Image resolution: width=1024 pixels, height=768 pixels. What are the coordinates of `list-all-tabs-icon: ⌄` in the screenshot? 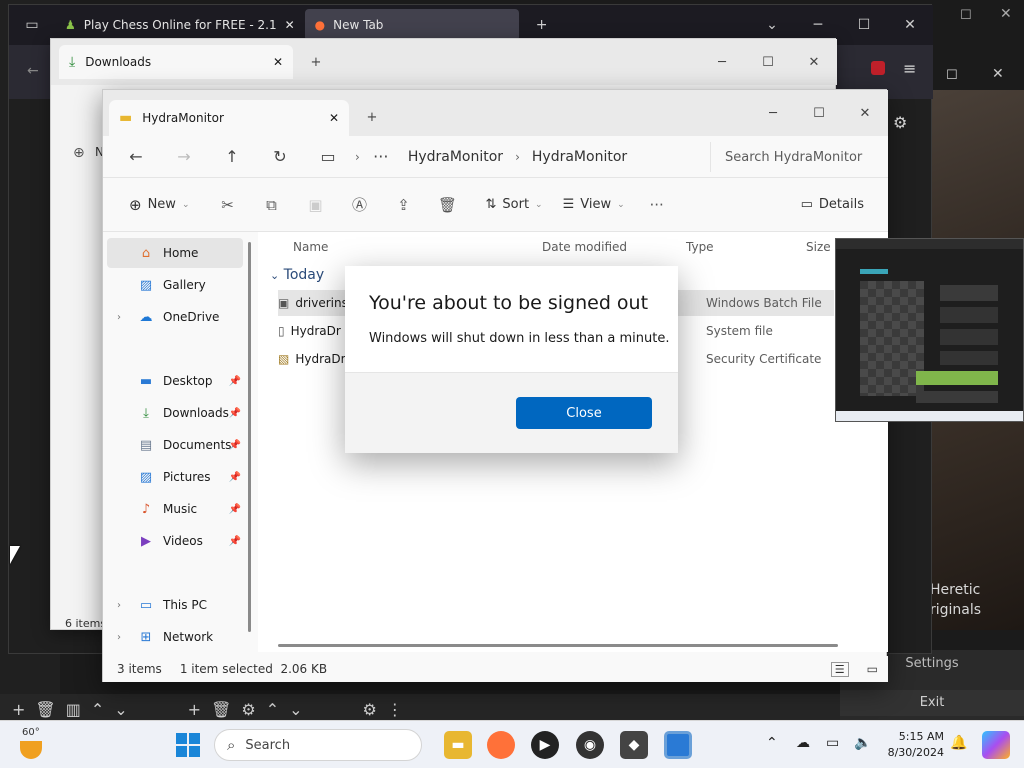 It's located at (772, 25).